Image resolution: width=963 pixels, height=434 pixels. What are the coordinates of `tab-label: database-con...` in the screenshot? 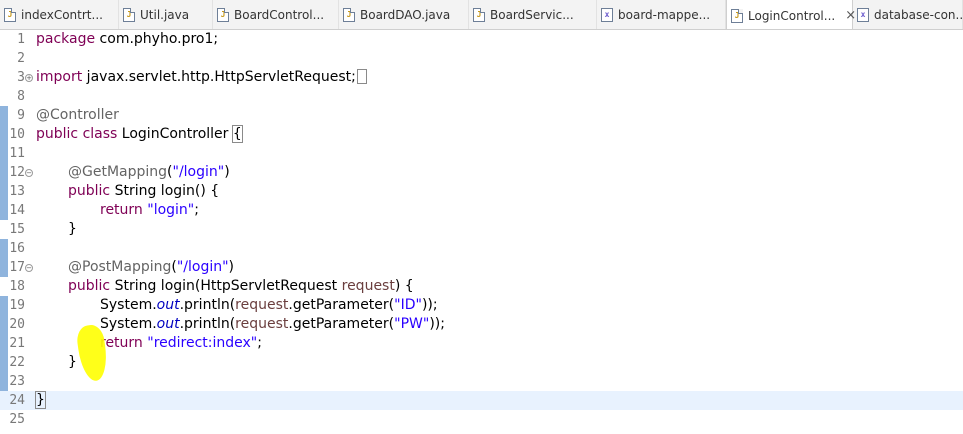 It's located at (918, 15).